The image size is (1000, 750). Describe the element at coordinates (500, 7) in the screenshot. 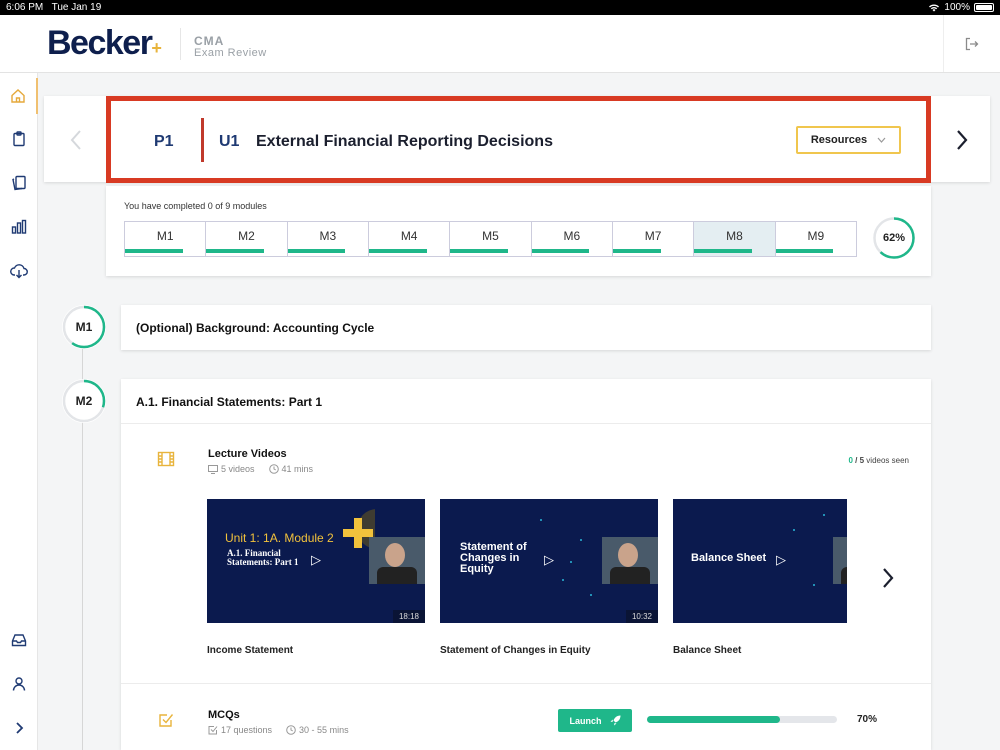

I see `status-bar: 6:06 PM Tue Jan 19 100%` at that location.